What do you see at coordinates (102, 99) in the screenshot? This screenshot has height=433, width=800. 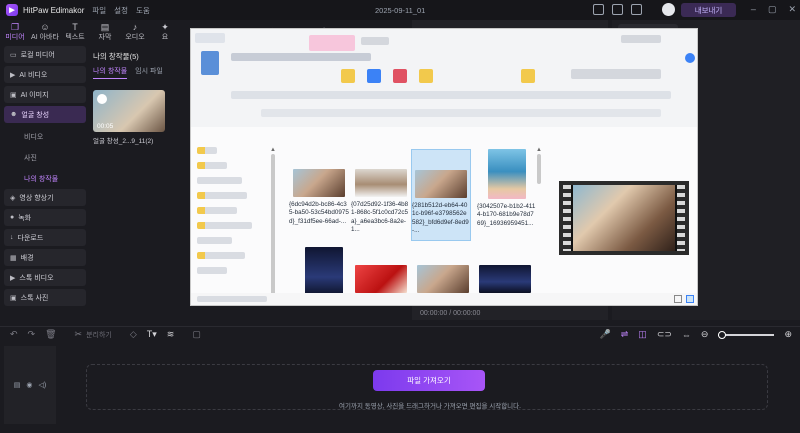 I see `play-icon` at bounding box center [102, 99].